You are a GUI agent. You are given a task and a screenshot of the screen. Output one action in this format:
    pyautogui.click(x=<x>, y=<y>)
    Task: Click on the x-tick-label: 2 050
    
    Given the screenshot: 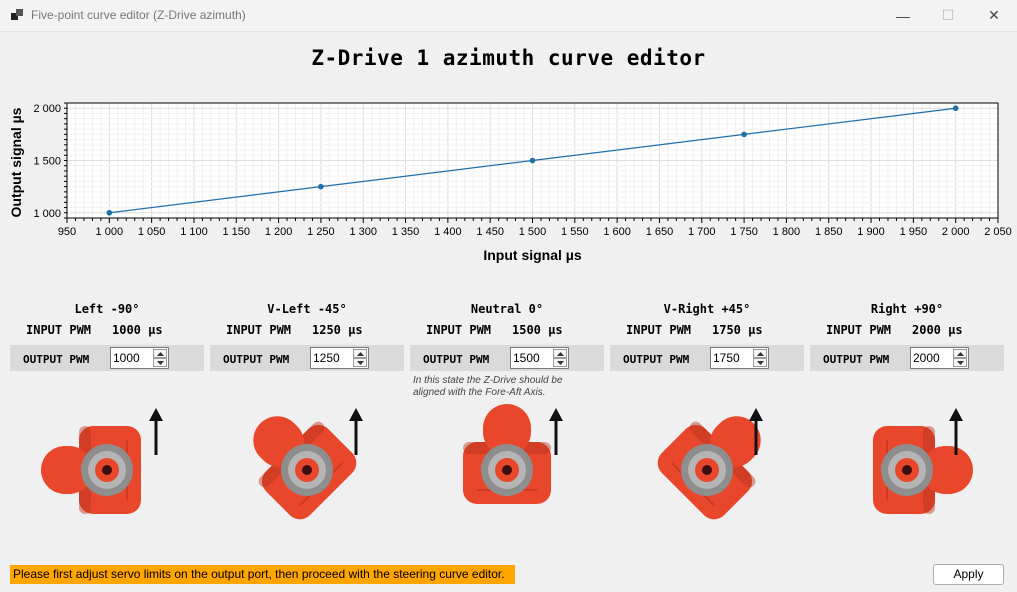 What is the action you would take?
    pyautogui.click(x=998, y=232)
    